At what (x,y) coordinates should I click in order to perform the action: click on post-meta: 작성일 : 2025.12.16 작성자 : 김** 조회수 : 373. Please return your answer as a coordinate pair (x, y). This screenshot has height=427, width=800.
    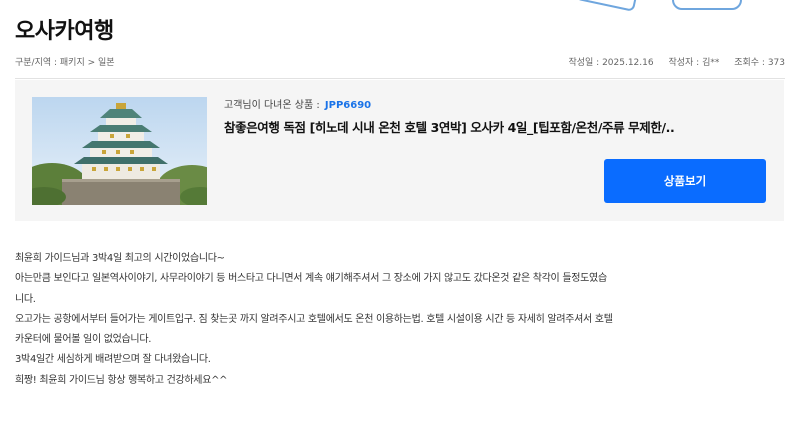
    Looking at the image, I should click on (670, 61).